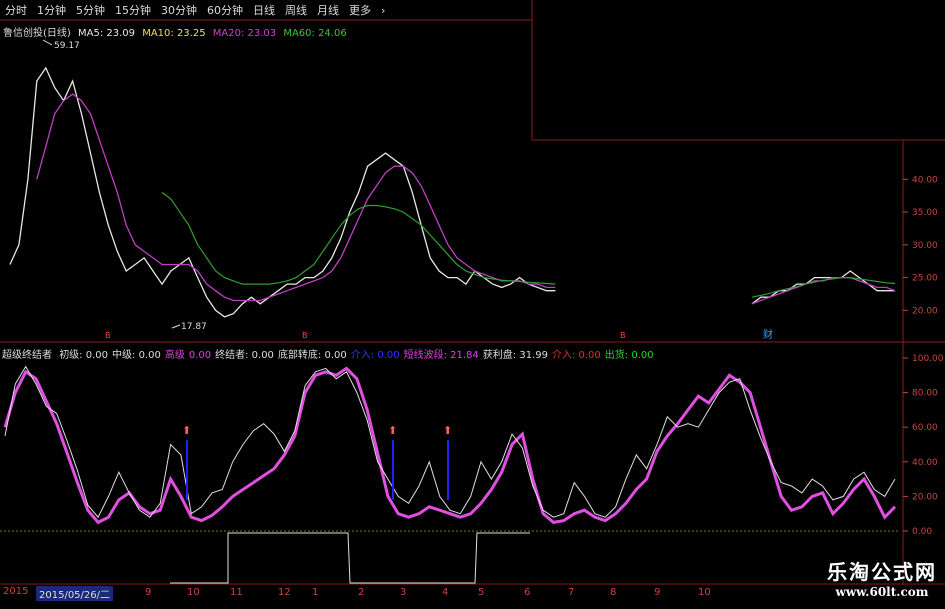  Describe the element at coordinates (515, 355) in the screenshot. I see `indicator-value-8: 获利盘: 31.99` at that location.